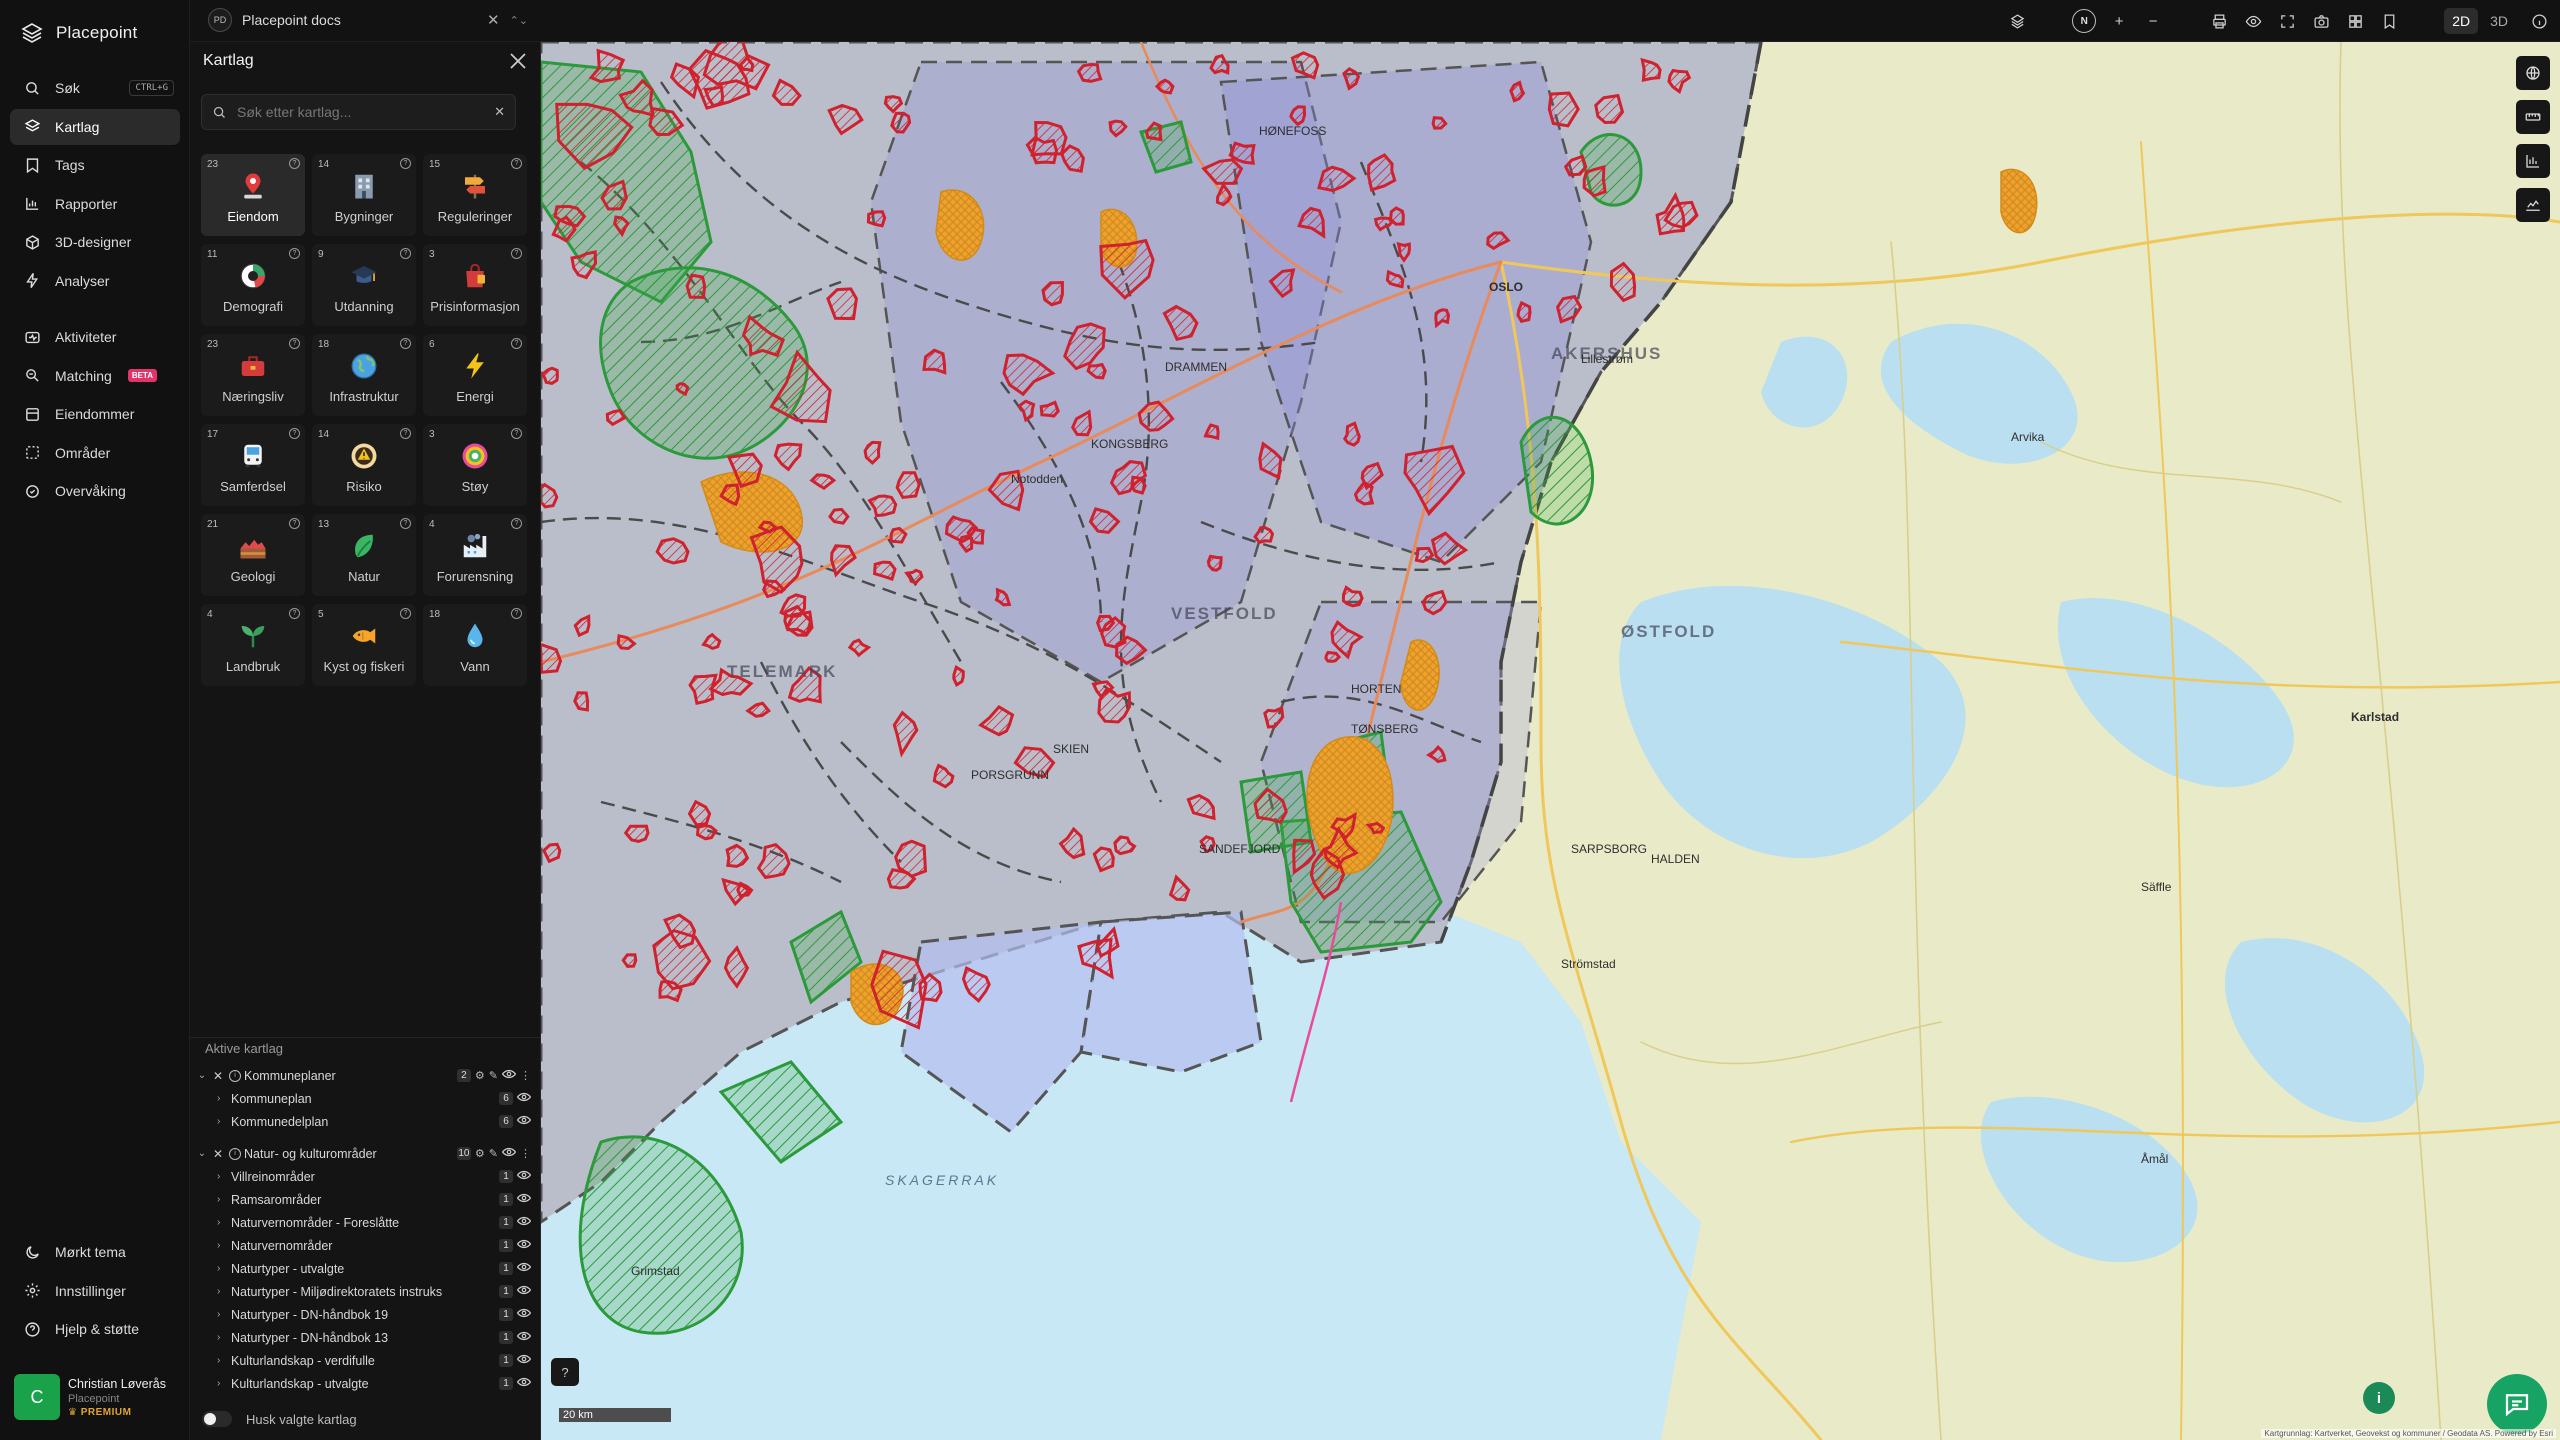 The height and width of the screenshot is (1440, 2560). Describe the element at coordinates (95, 1329) in the screenshot. I see `nav-item-help: Hjelp & støtte` at that location.